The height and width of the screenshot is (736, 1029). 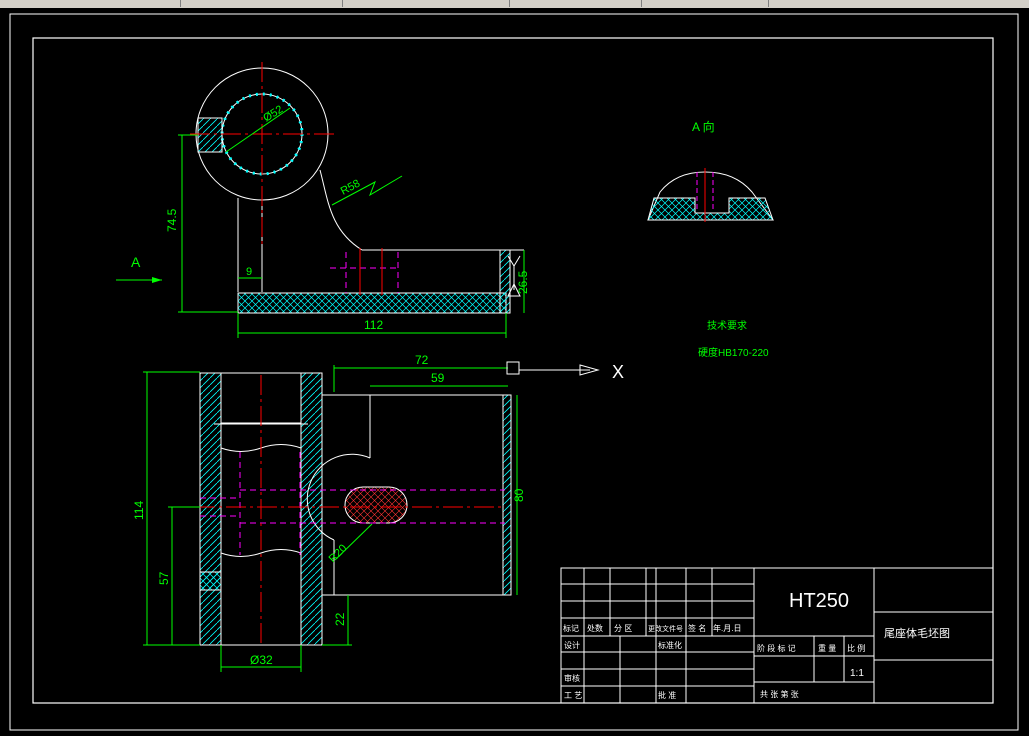 What do you see at coordinates (733, 352) in the screenshot?
I see `tech-req-text: 硬度HB170-220` at bounding box center [733, 352].